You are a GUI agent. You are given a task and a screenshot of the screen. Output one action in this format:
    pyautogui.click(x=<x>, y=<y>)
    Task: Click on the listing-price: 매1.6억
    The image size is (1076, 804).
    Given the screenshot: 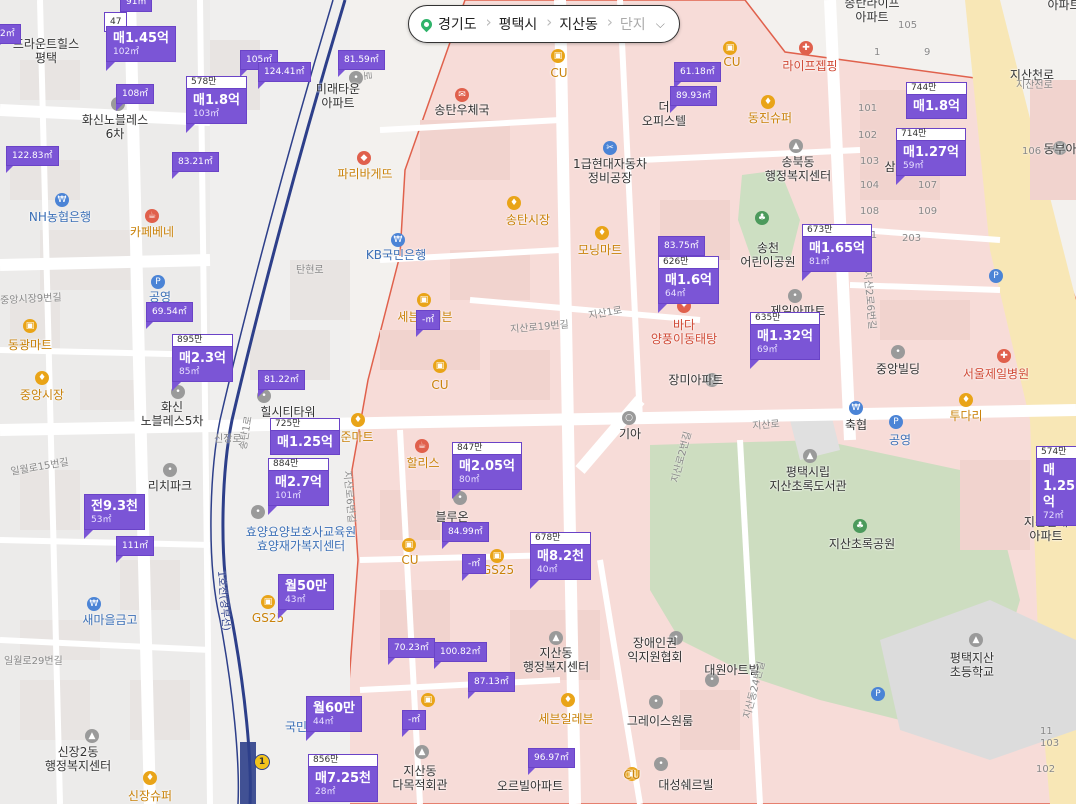 What is the action you would take?
    pyautogui.click(x=688, y=280)
    